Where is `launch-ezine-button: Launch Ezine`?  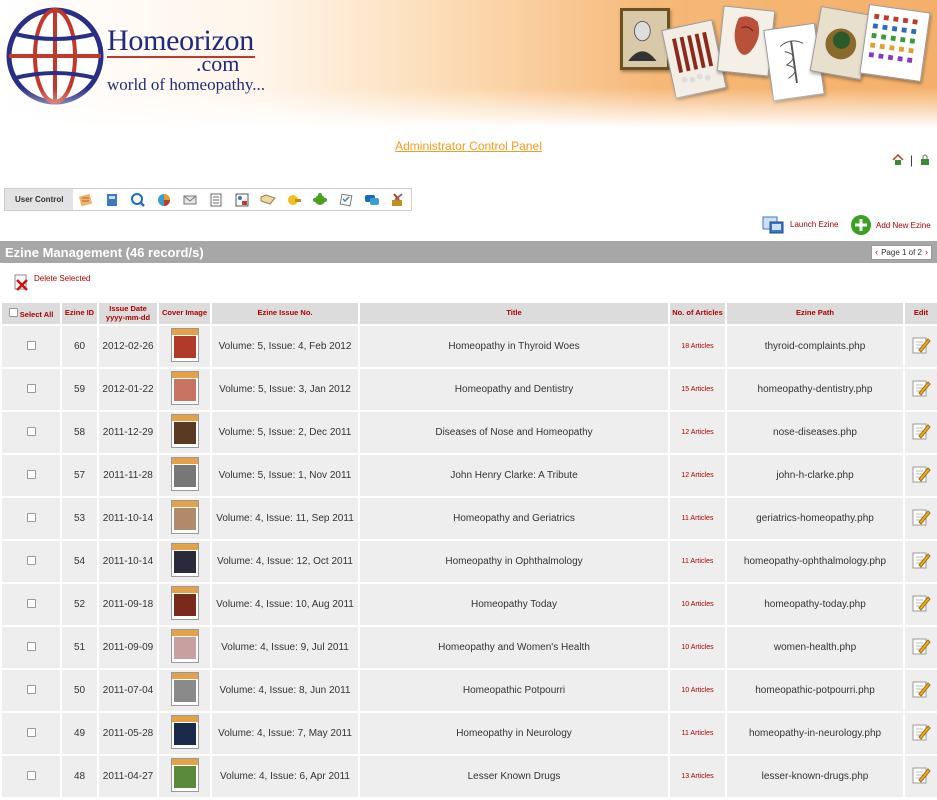
launch-ezine-button: Launch Ezine is located at coordinates (800, 224).